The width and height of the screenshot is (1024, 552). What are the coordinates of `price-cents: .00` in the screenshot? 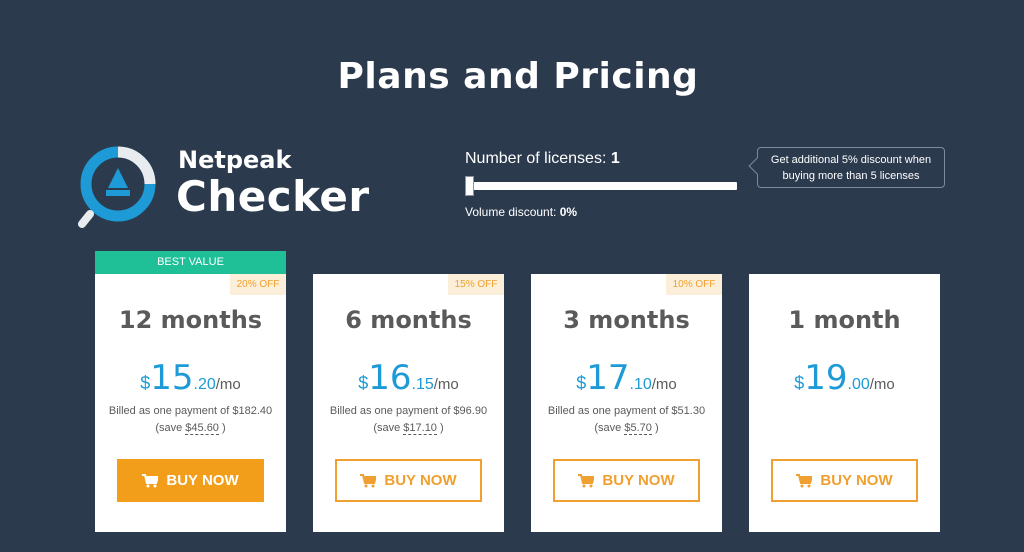 It's located at (858, 384).